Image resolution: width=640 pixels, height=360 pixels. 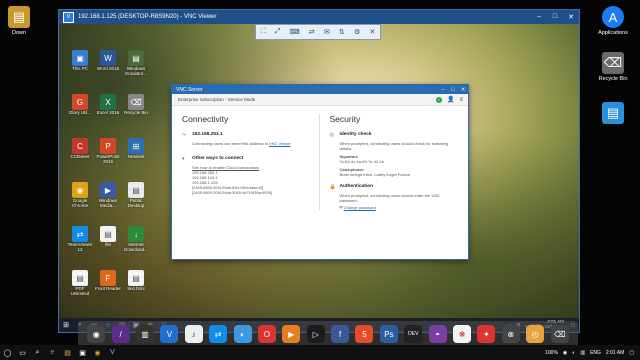 I want to click on icon-label: file, so click(x=108, y=244).